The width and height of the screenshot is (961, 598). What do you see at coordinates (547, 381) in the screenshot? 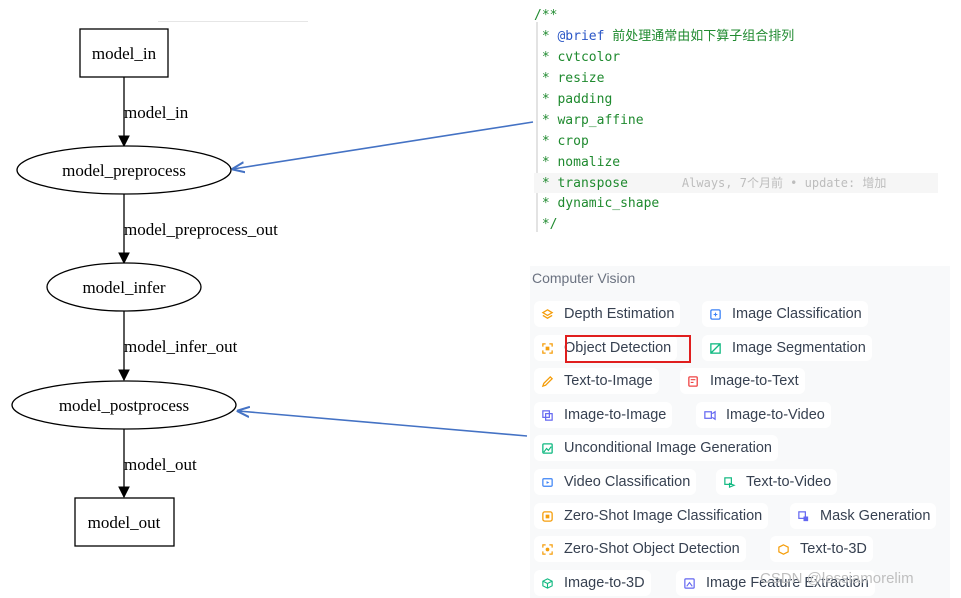
I see `pencil-image-icon` at bounding box center [547, 381].